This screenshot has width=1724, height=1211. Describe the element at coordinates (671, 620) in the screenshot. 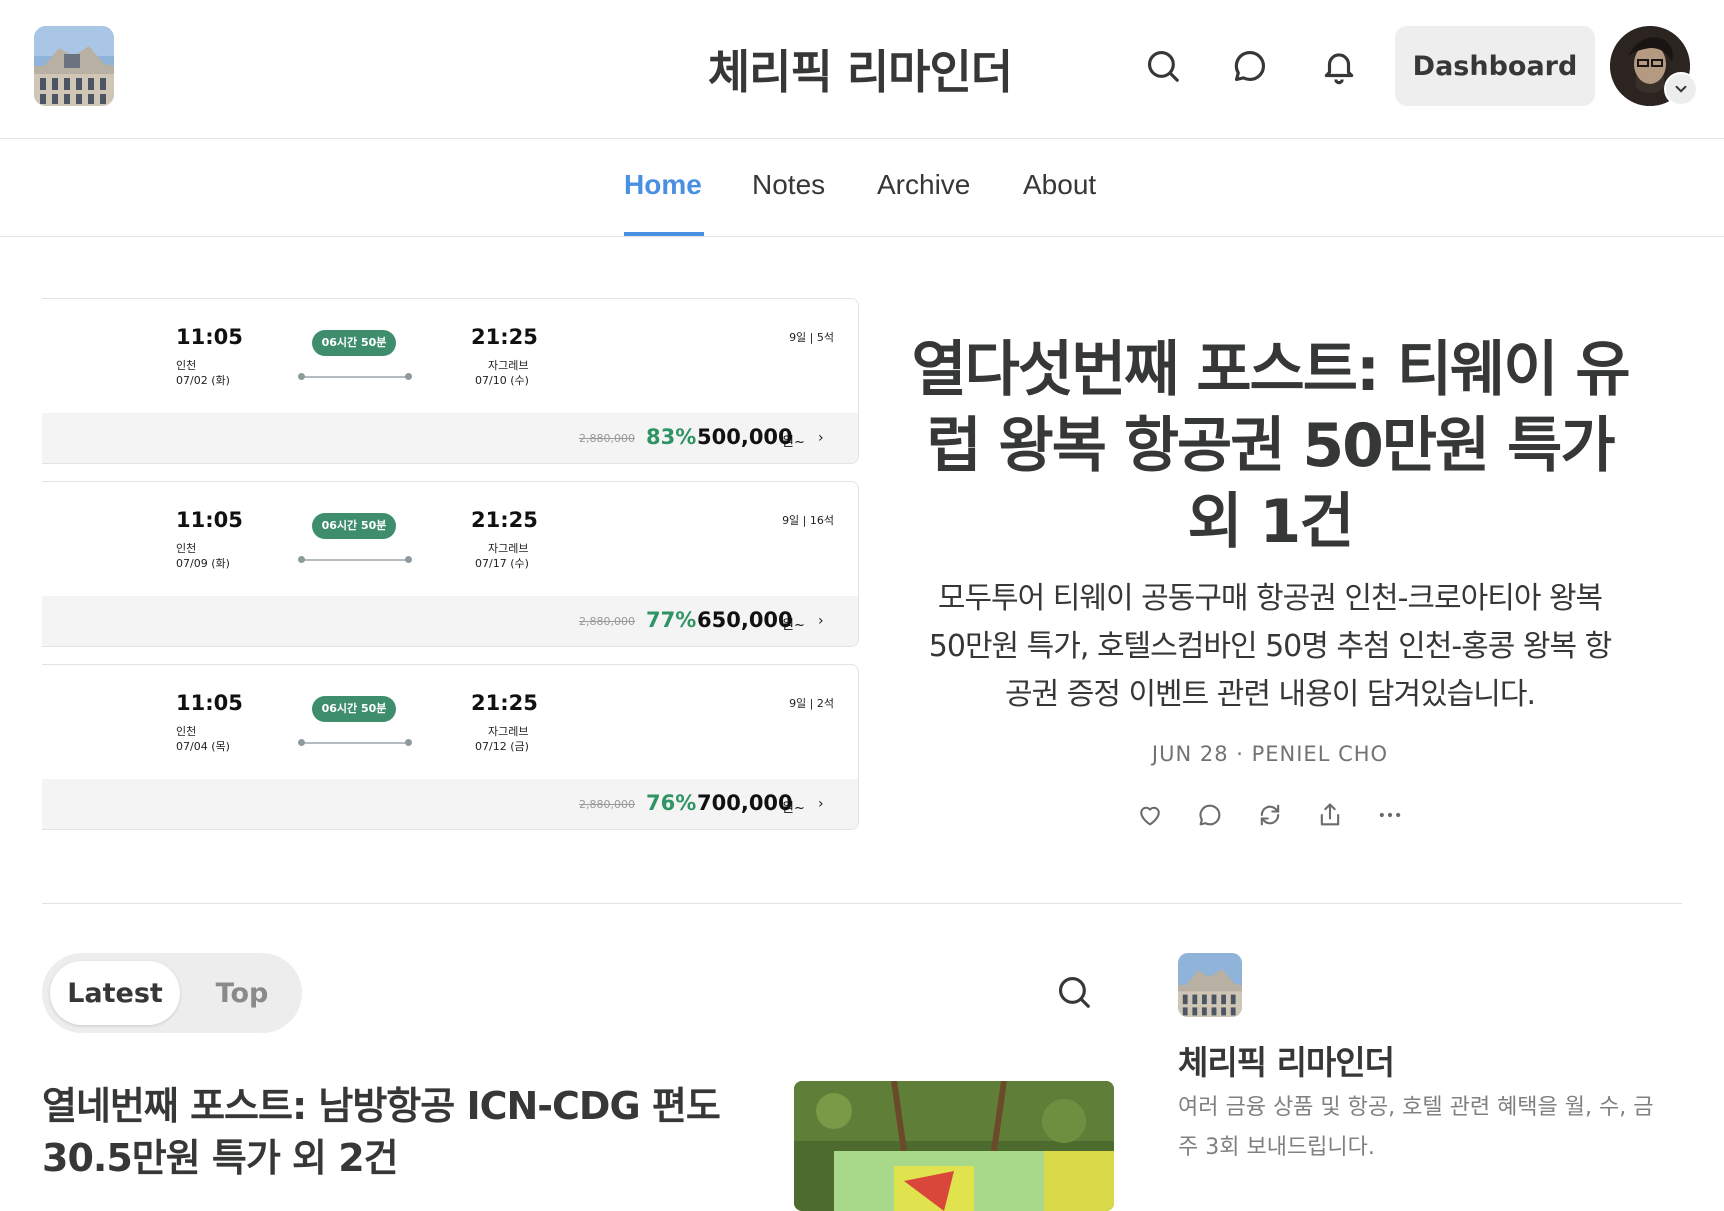

I see `discount-percent: 77%` at that location.